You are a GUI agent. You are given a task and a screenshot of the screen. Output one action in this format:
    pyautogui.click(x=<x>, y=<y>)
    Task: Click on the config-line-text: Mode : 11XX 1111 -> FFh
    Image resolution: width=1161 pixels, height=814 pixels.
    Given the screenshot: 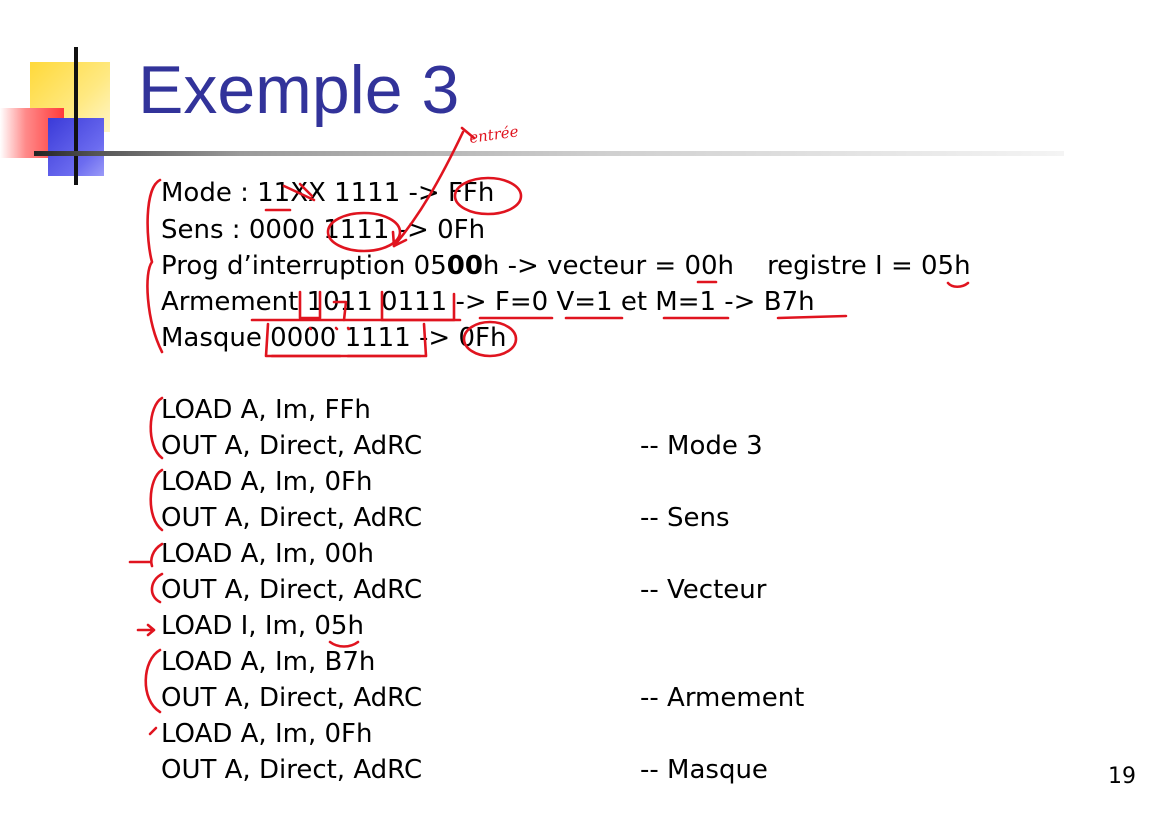 What is the action you would take?
    pyautogui.click(x=328, y=193)
    